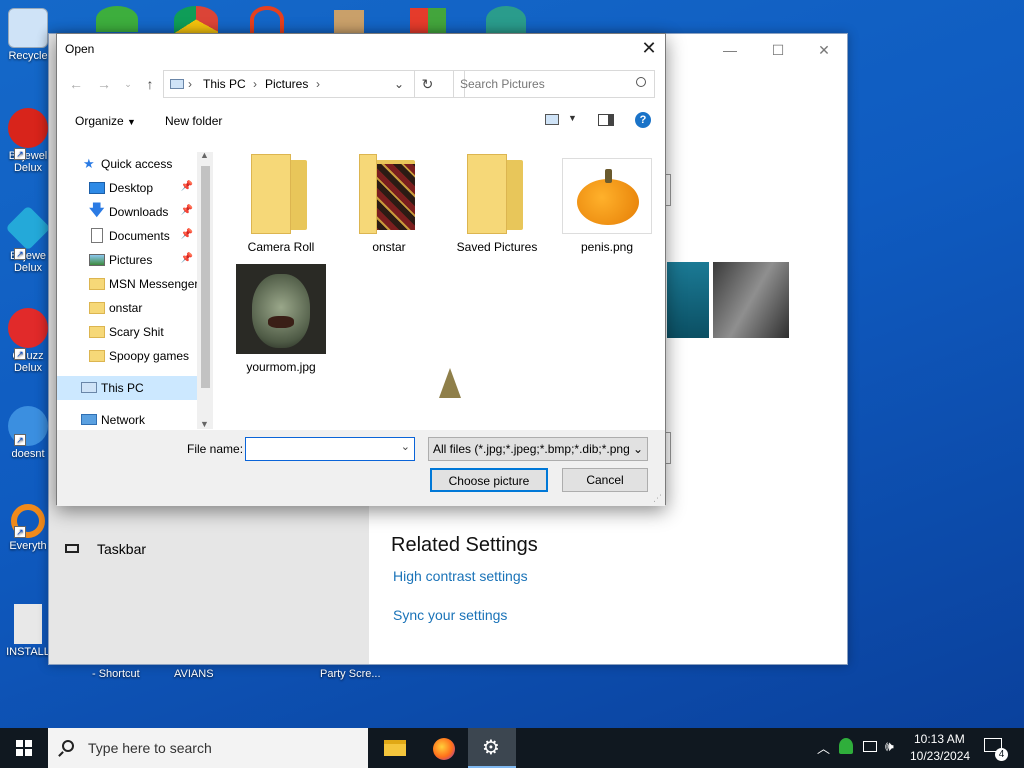 The image size is (1024, 768). Describe the element at coordinates (224, 84) in the screenshot. I see `breadcrumb-this-pc: This PC` at that location.